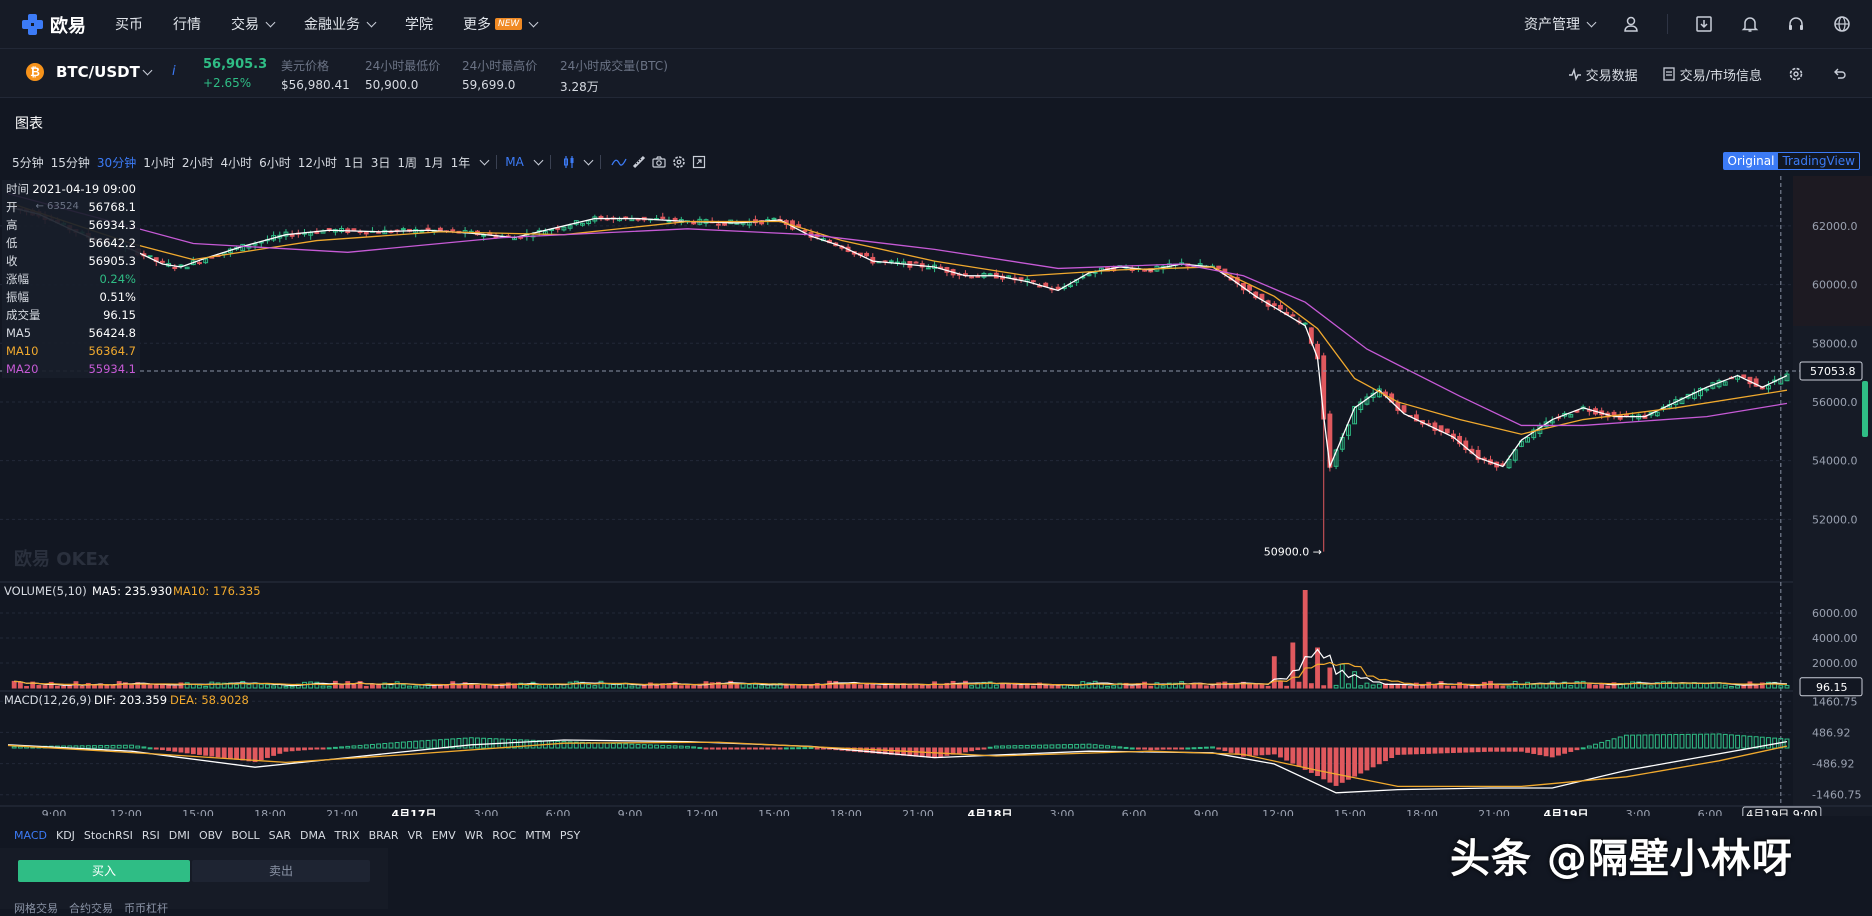  Describe the element at coordinates (1842, 24) in the screenshot. I see `globe-icon` at that location.